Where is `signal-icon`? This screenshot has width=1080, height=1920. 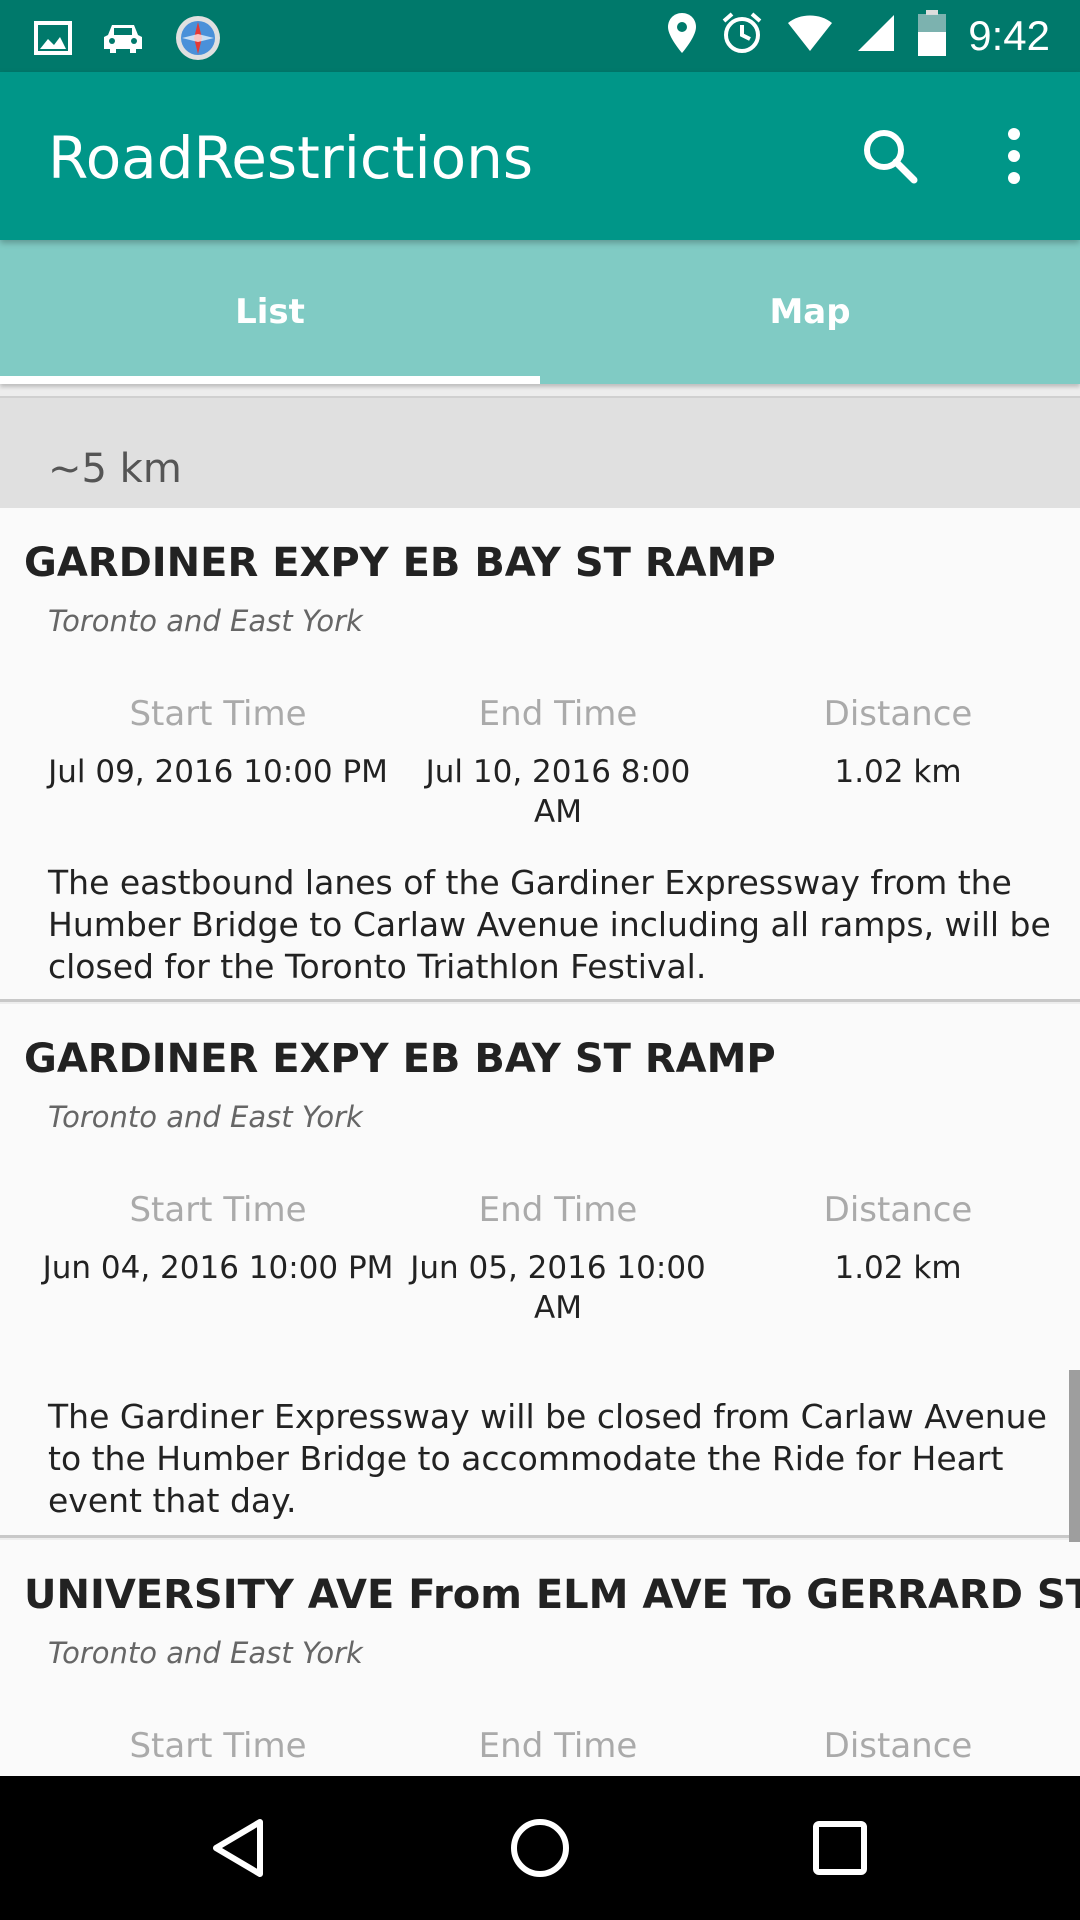
signal-icon is located at coordinates (876, 35).